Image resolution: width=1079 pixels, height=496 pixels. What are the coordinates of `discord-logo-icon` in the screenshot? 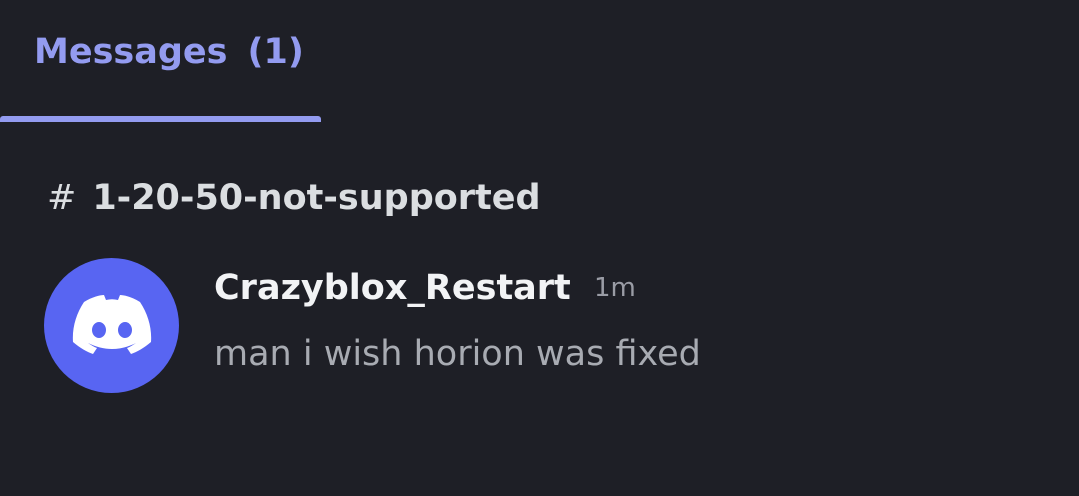 It's located at (111, 324).